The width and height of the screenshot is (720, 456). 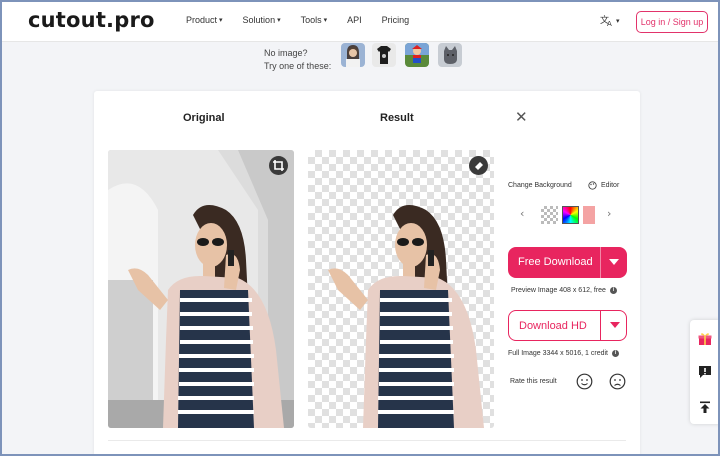 I want to click on woman-figure-cutout, so click(x=406, y=316).